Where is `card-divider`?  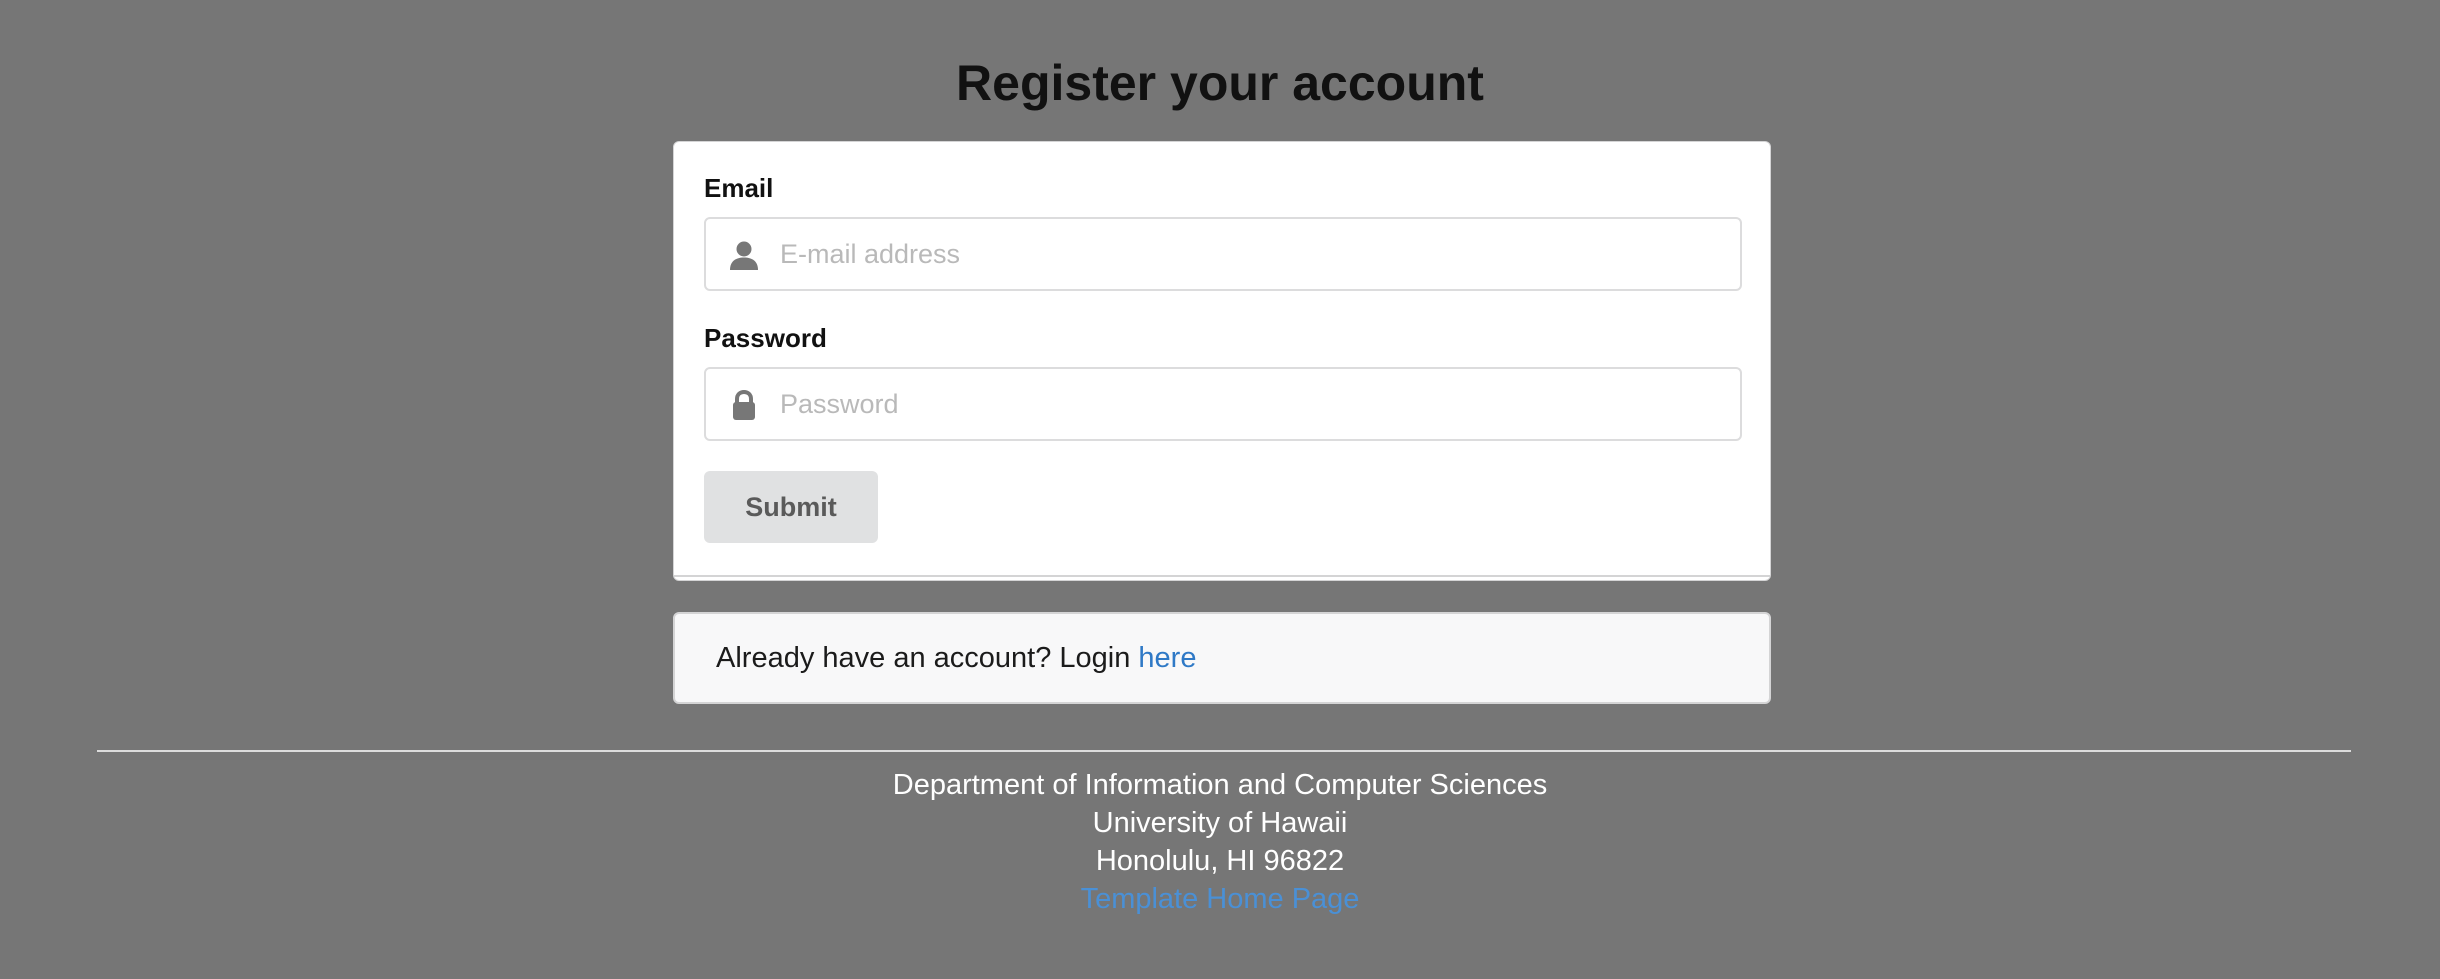
card-divider is located at coordinates (1222, 576).